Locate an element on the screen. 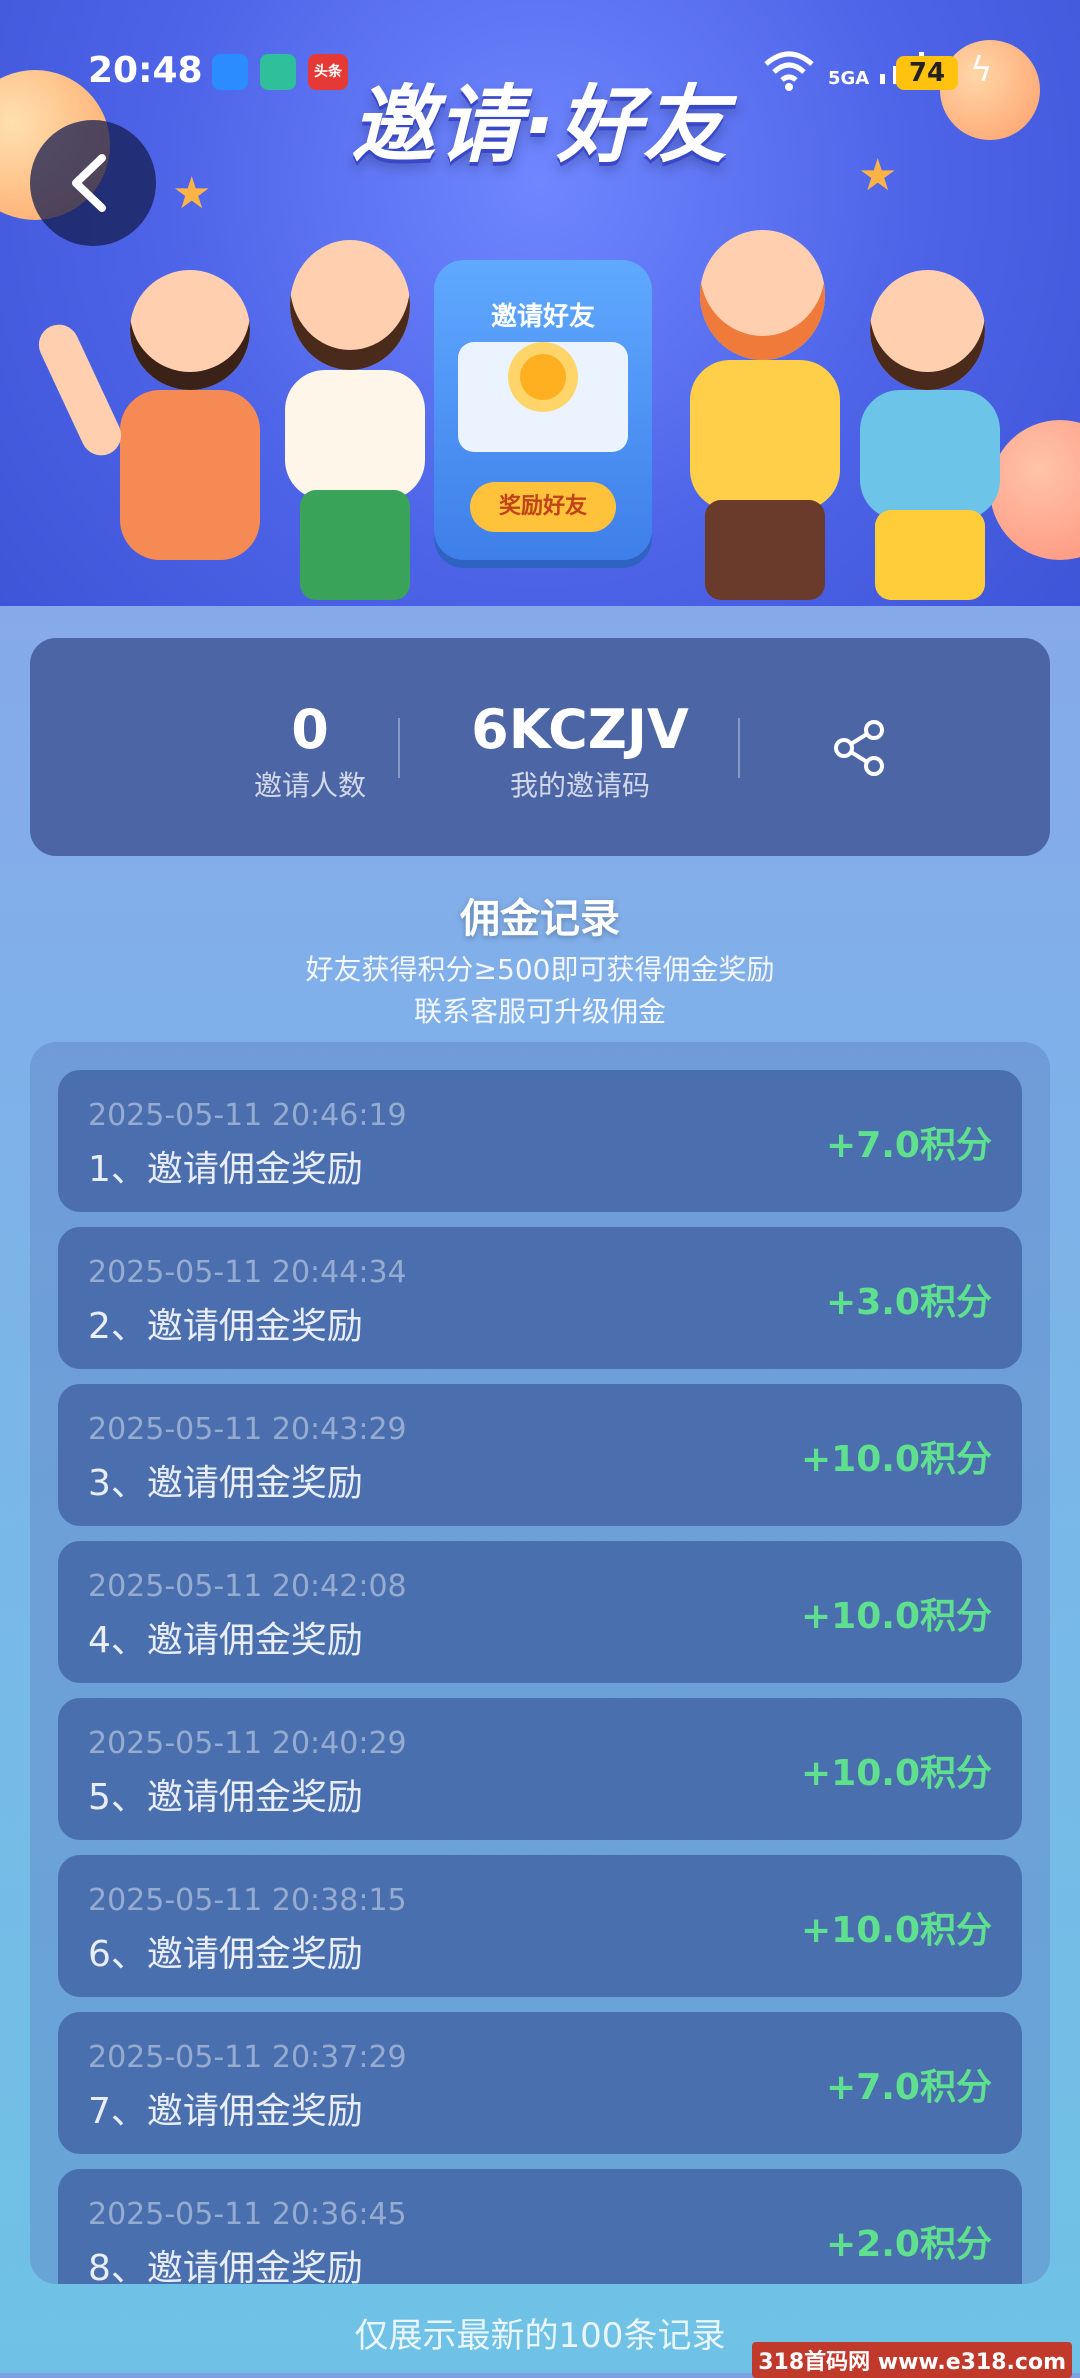 The height and width of the screenshot is (2378, 1080). back-button is located at coordinates (93, 183).